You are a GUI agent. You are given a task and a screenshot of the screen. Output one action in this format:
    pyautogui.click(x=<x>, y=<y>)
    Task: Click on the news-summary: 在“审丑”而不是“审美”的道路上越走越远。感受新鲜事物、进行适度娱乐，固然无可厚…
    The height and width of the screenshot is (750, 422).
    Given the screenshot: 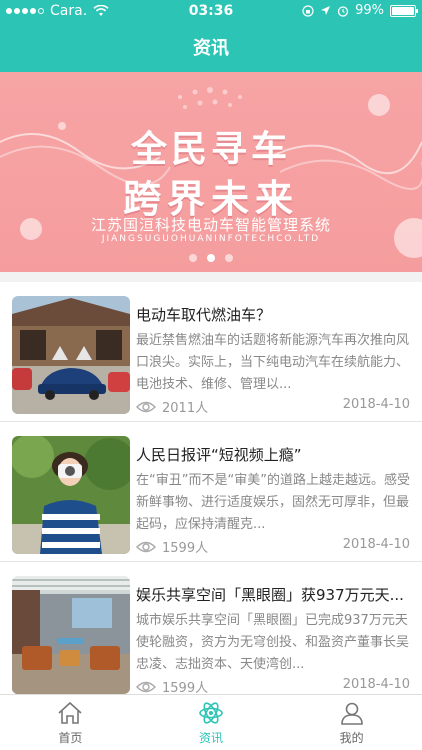 What is the action you would take?
    pyautogui.click(x=273, y=502)
    